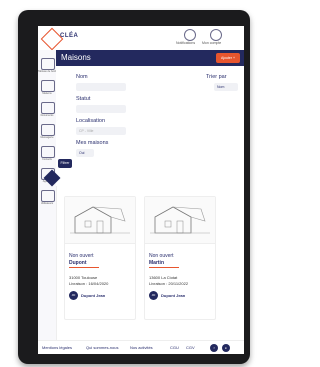 Image resolution: width=320 pixels, height=367 pixels. I want to click on notifications-label: Notifications, so click(186, 43).